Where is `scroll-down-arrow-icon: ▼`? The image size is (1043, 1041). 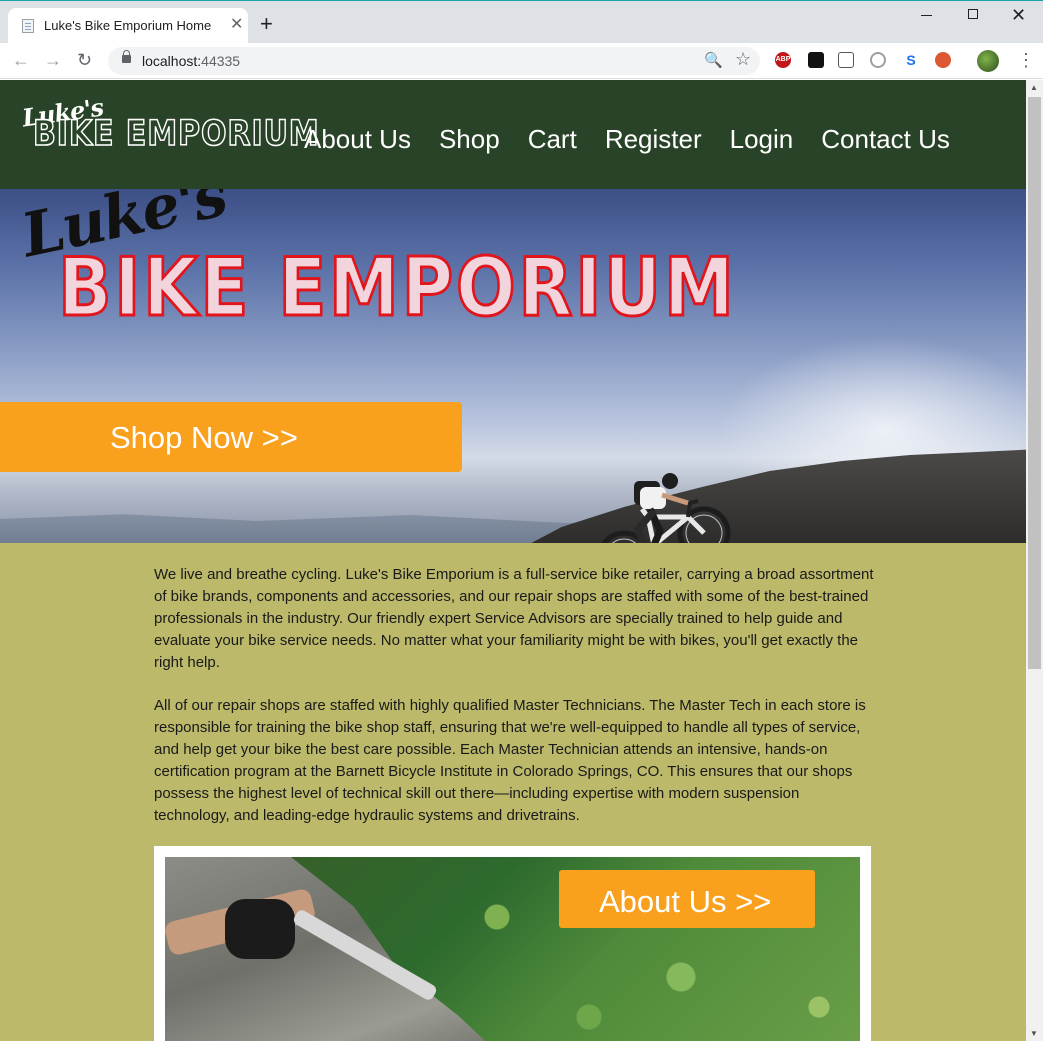 scroll-down-arrow-icon: ▼ is located at coordinates (1034, 1033).